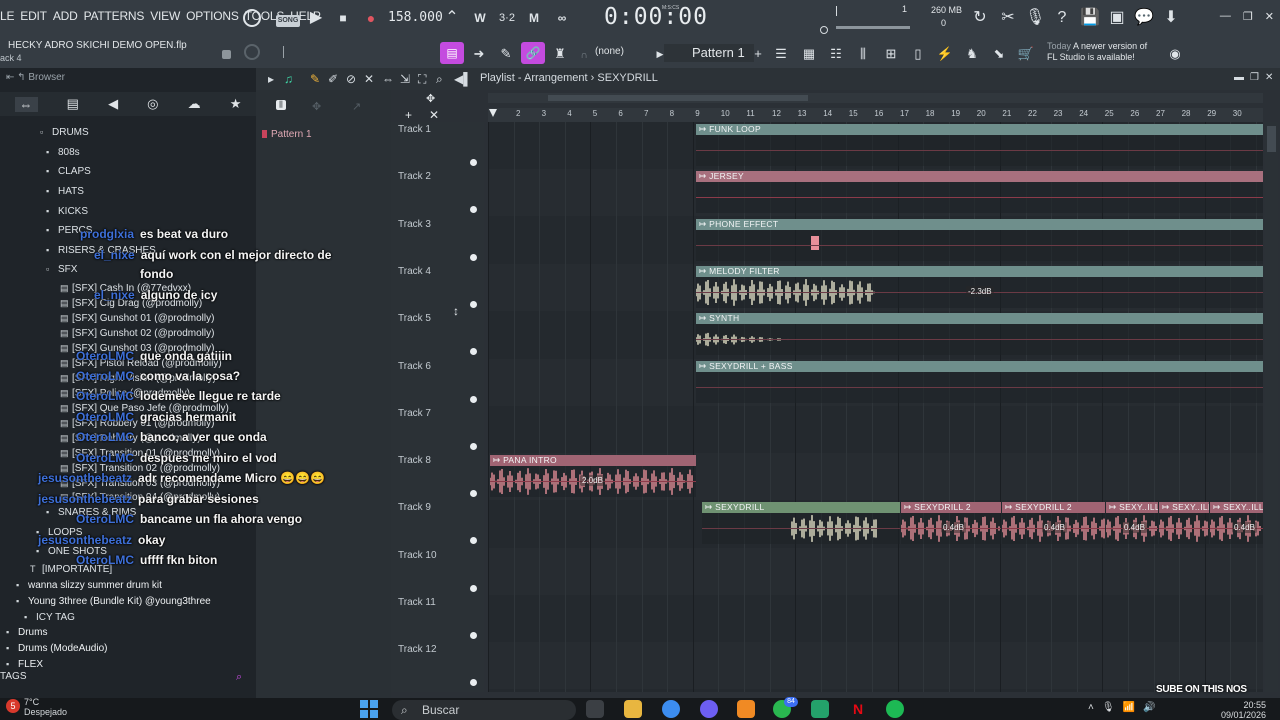 The height and width of the screenshot is (720, 1280). What do you see at coordinates (1256, 77) in the screenshot?
I see `playlist-window-controls: ▬❐✕` at bounding box center [1256, 77].